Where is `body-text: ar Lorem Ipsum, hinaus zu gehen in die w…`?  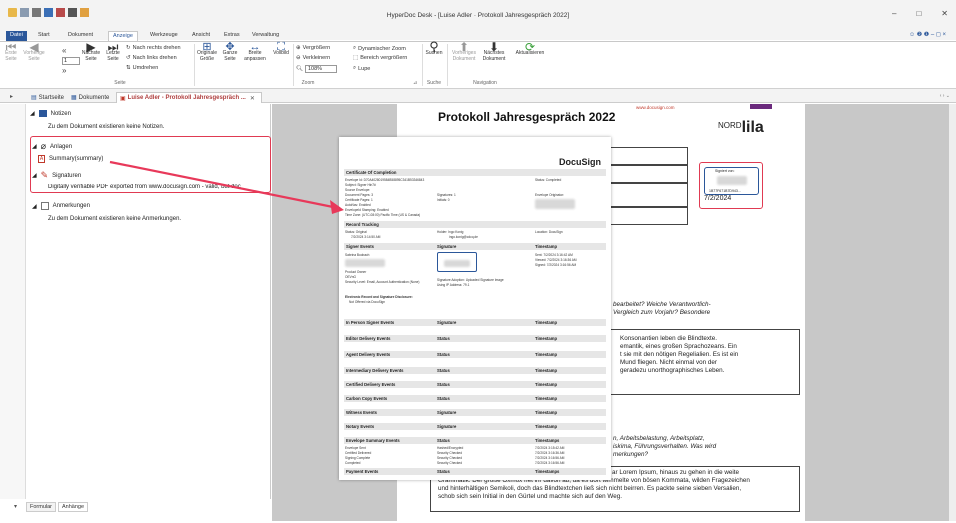
body-text: ar Lorem Ipsum, hinaus zu gehen in die w… is located at coordinates (676, 472).